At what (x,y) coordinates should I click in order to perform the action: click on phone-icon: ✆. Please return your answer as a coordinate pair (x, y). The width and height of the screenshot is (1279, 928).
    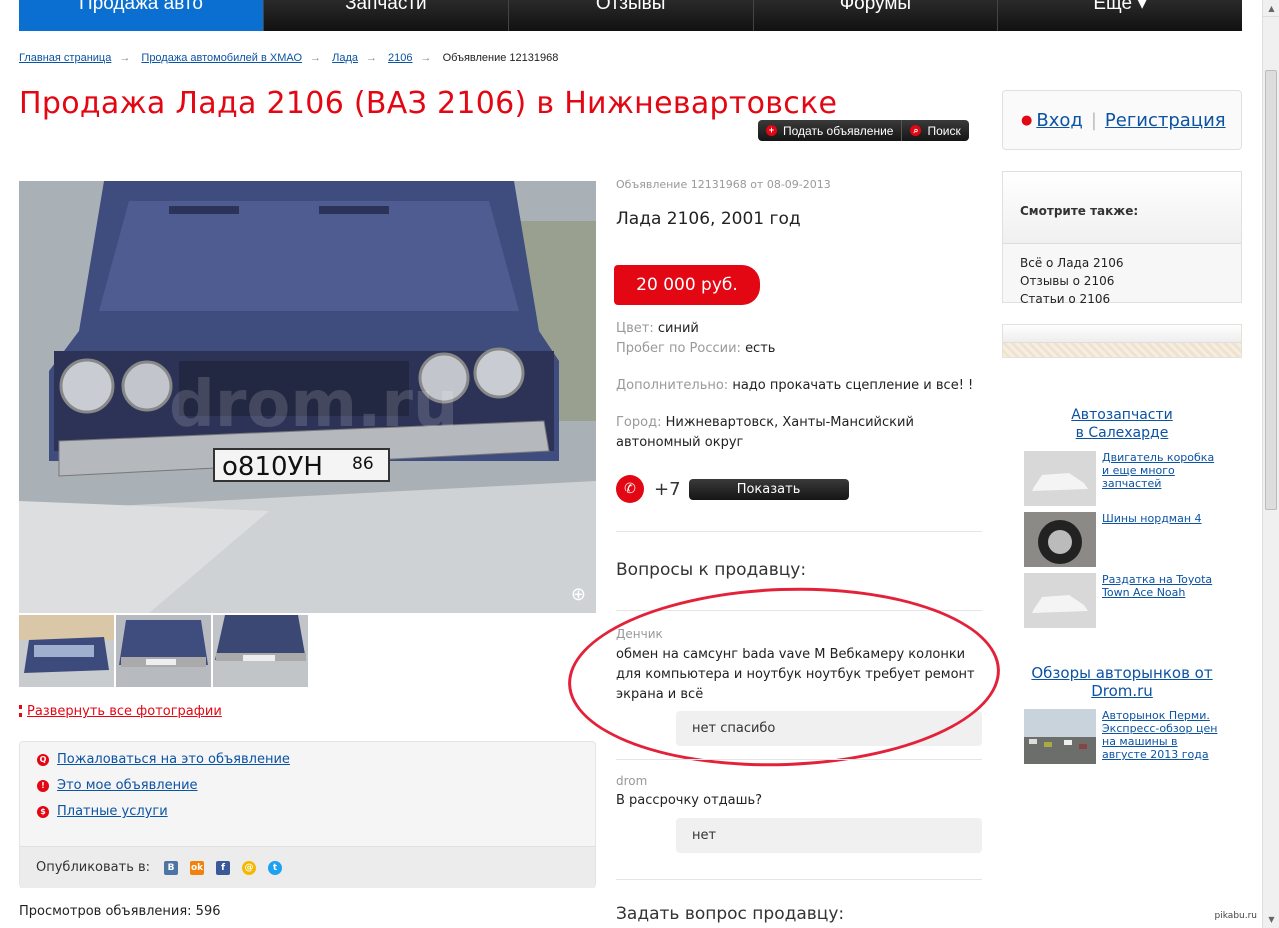
    Looking at the image, I should click on (630, 489).